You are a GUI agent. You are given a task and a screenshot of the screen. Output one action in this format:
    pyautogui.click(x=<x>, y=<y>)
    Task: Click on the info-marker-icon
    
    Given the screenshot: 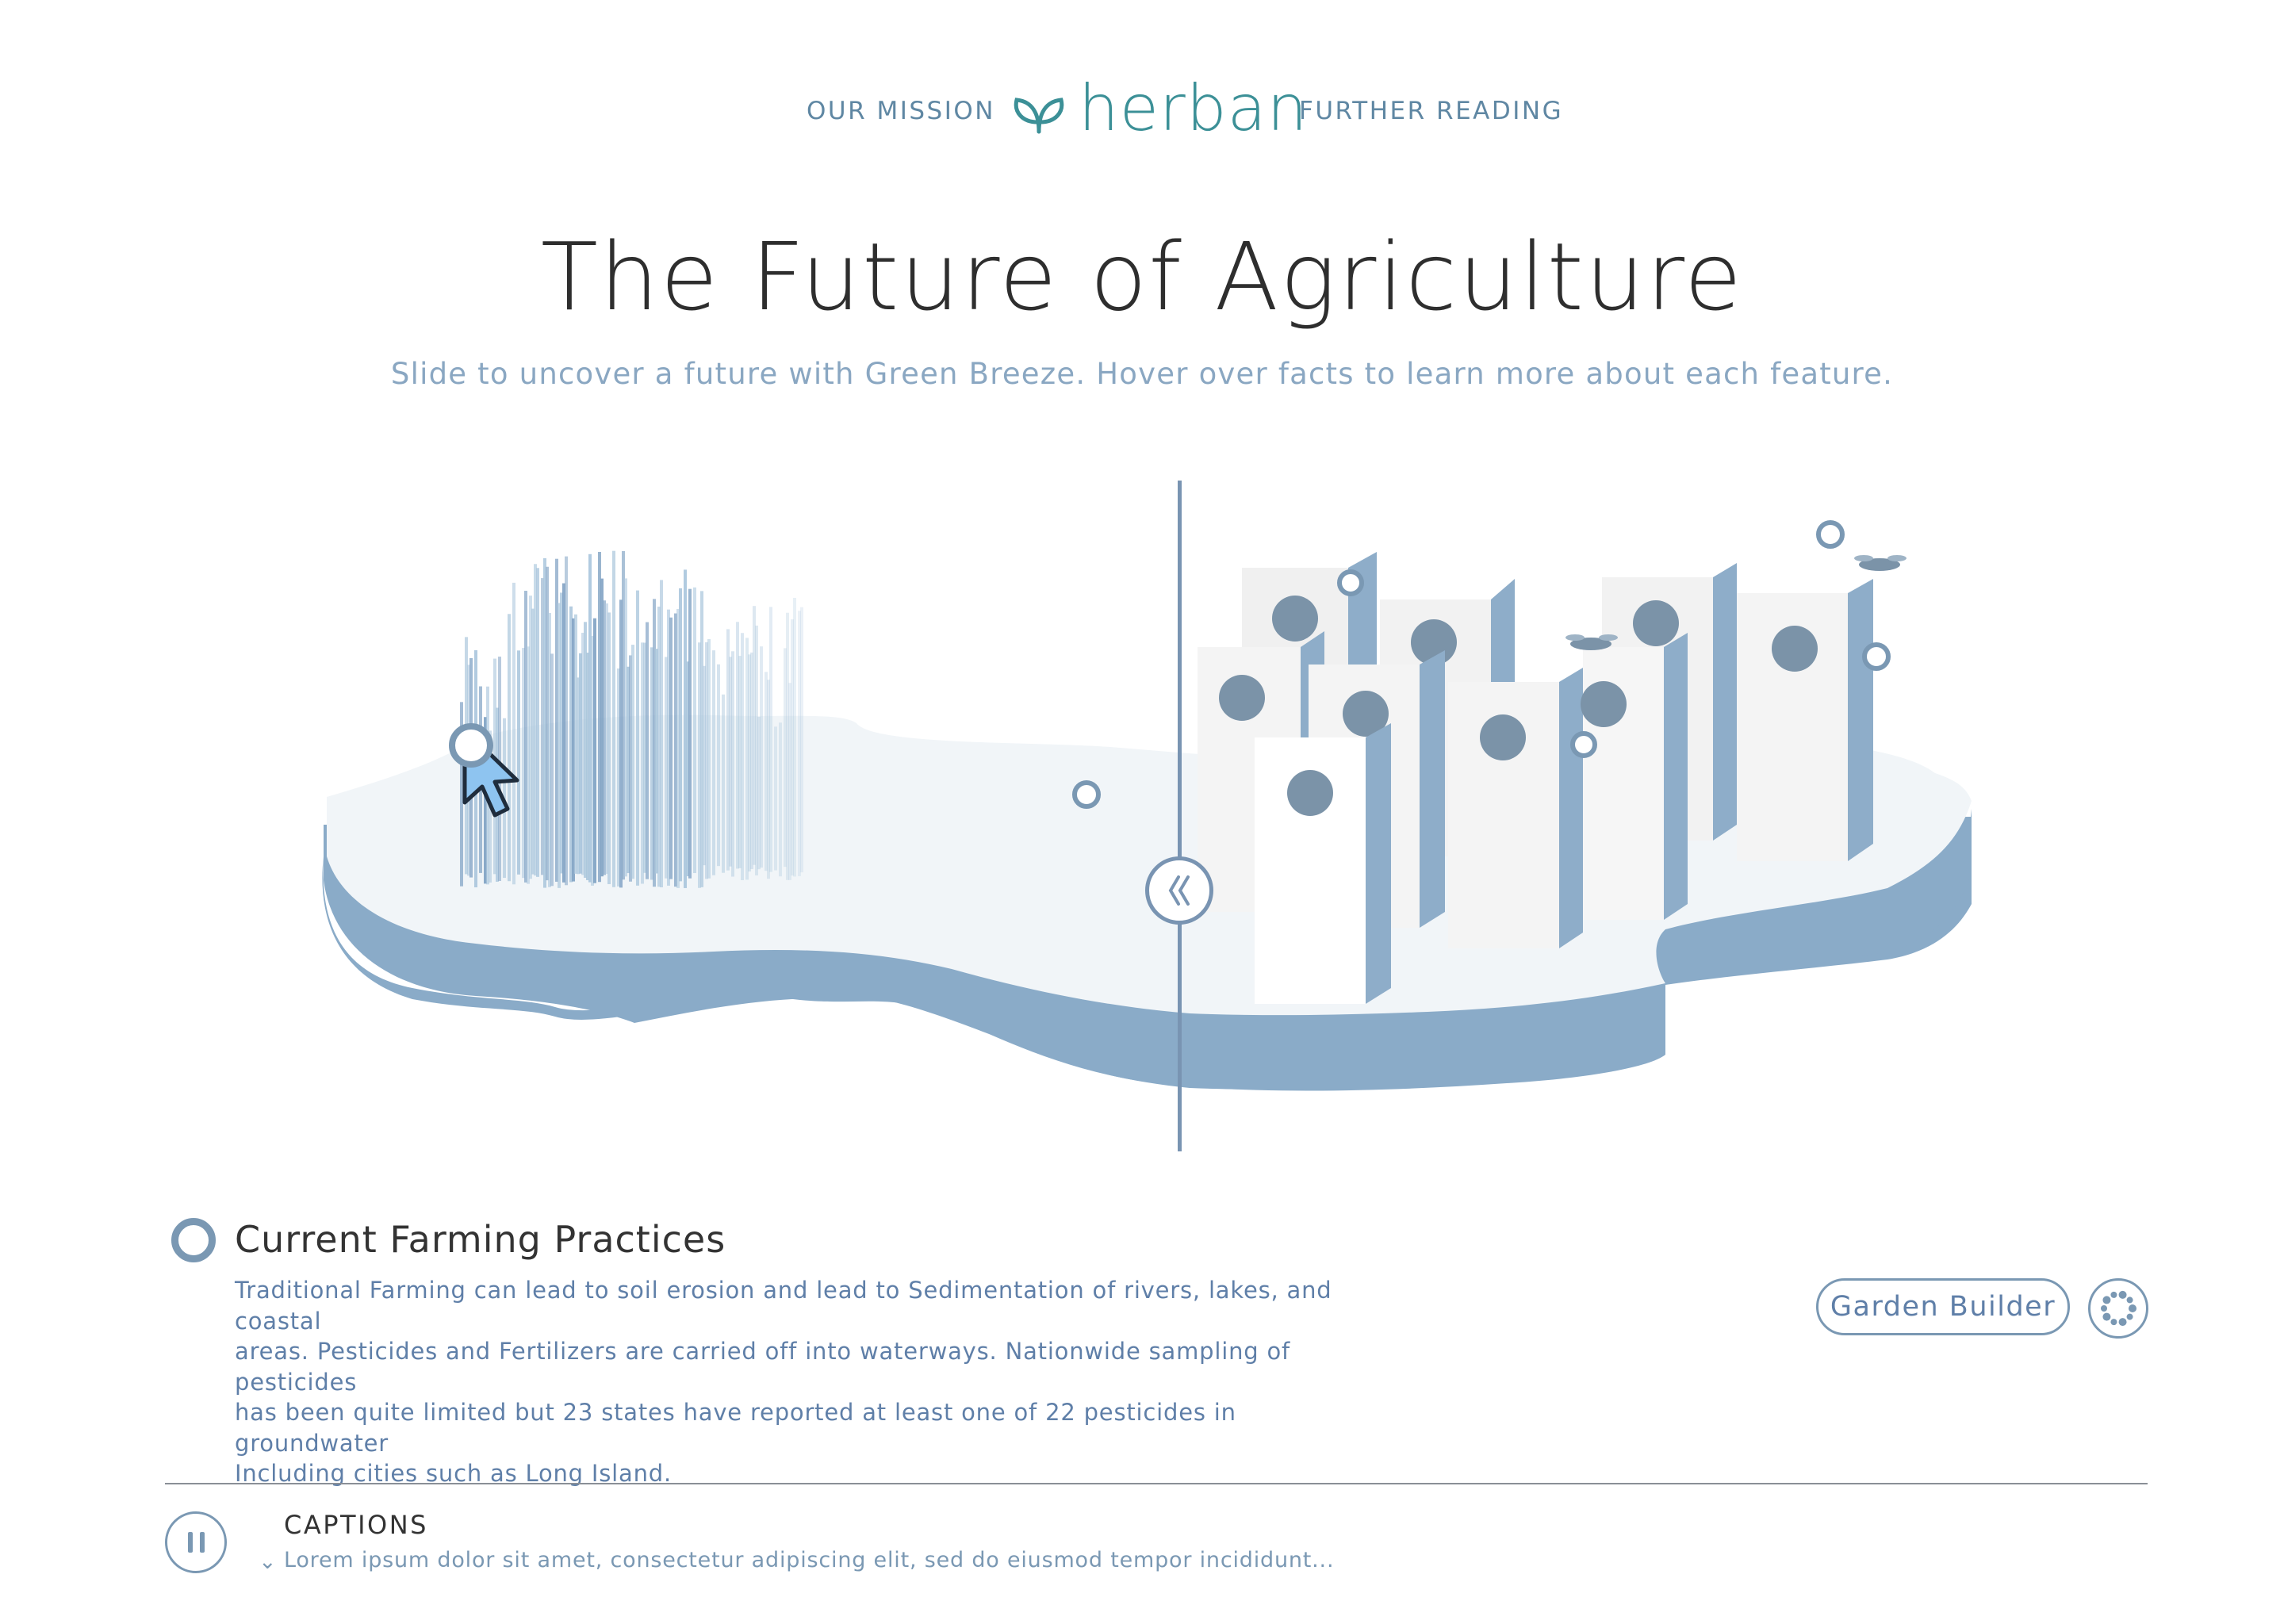 What is the action you would take?
    pyautogui.click(x=193, y=1240)
    